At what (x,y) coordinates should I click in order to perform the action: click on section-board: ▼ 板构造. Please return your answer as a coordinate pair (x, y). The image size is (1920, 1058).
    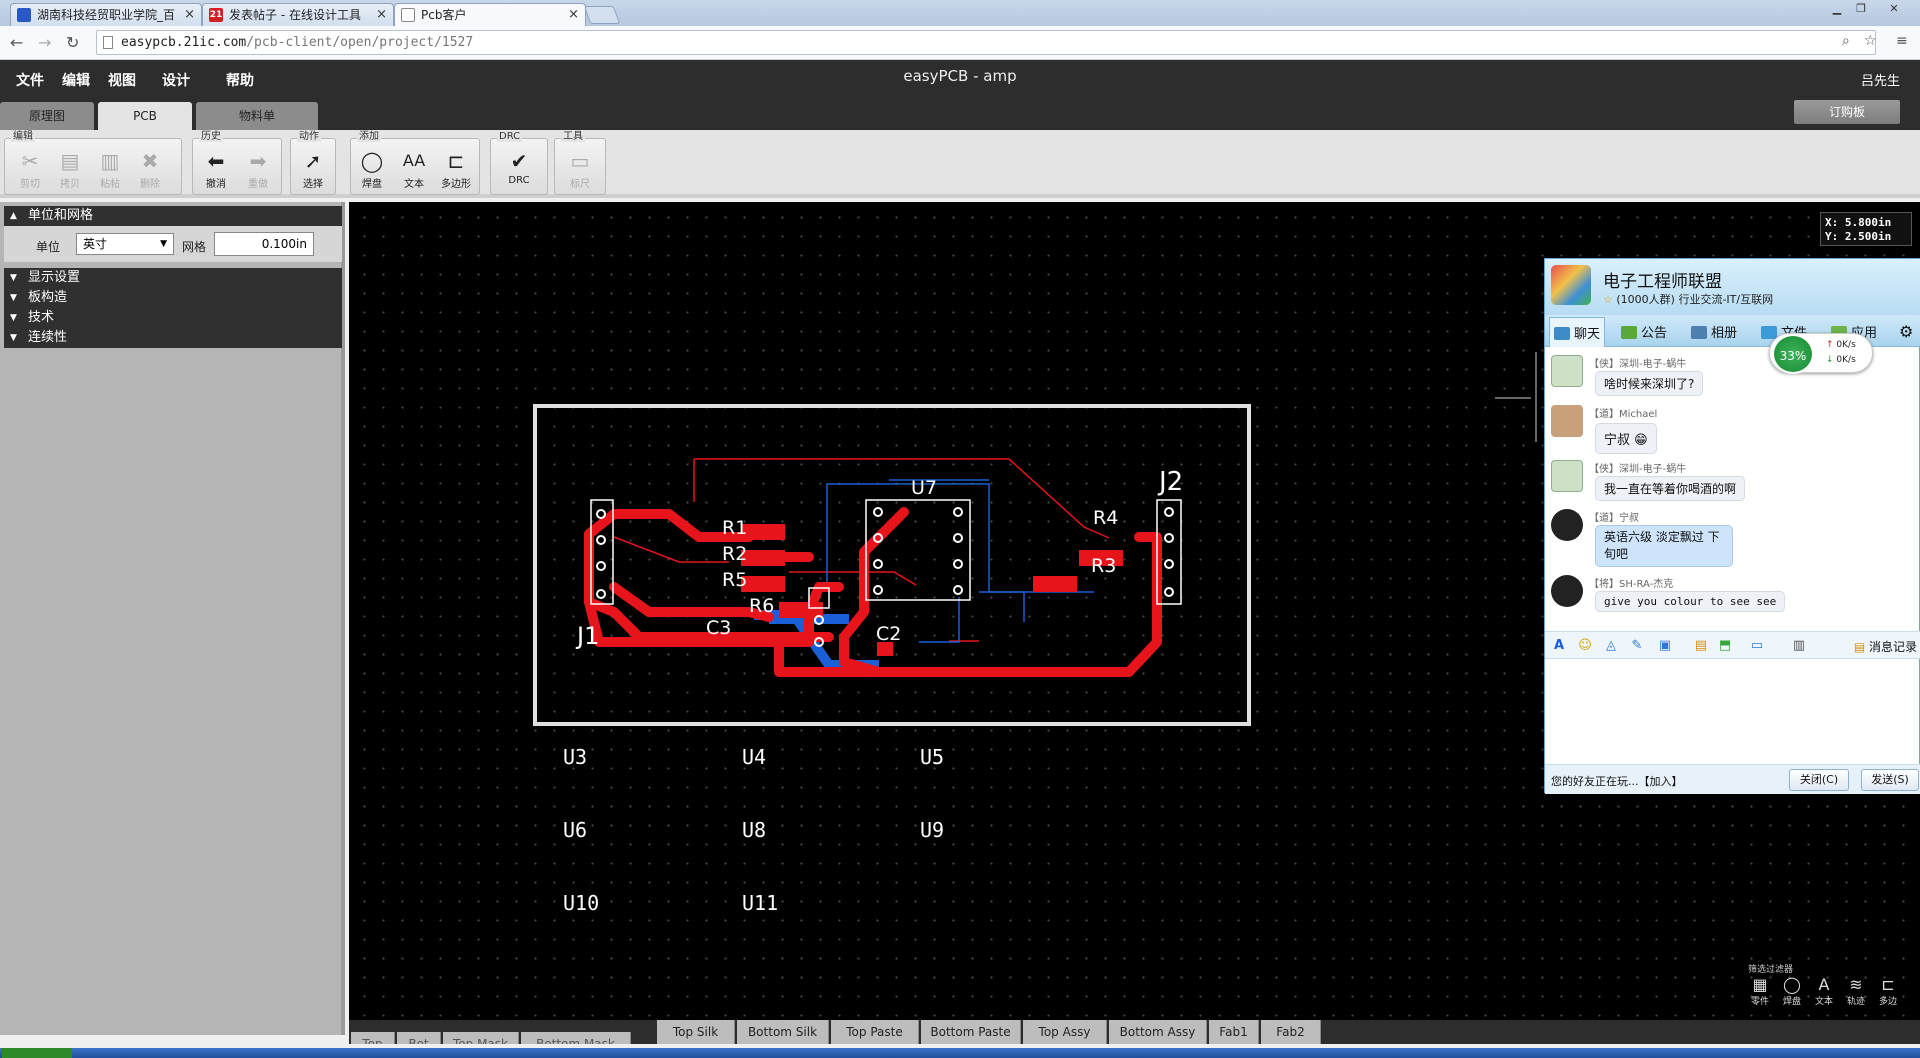
    Looking at the image, I should click on (173, 298).